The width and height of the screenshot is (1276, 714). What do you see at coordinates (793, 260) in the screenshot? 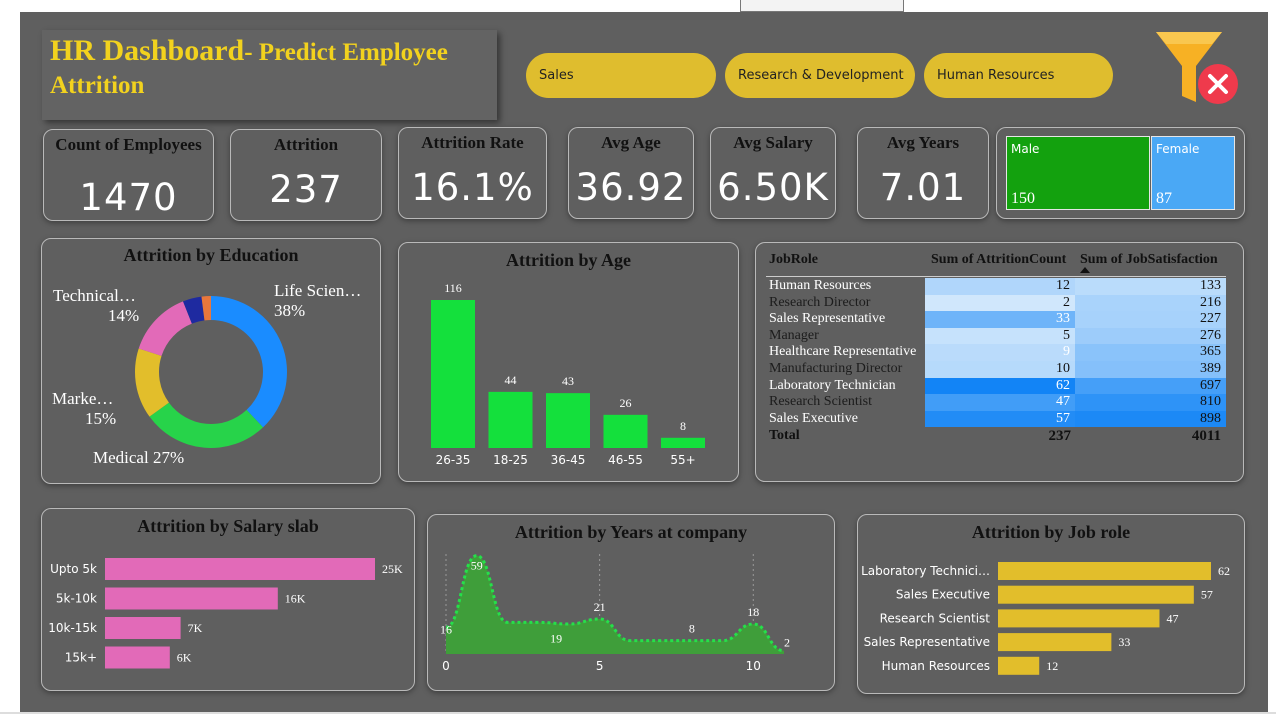
I see `table-header-jobrole: JobRole` at bounding box center [793, 260].